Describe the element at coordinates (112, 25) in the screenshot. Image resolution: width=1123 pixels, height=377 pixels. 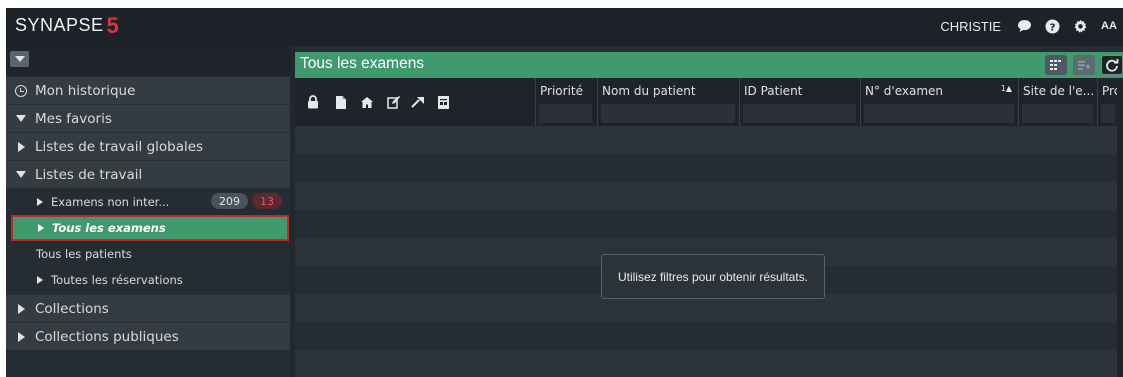
I see `logo-mark: 5` at that location.